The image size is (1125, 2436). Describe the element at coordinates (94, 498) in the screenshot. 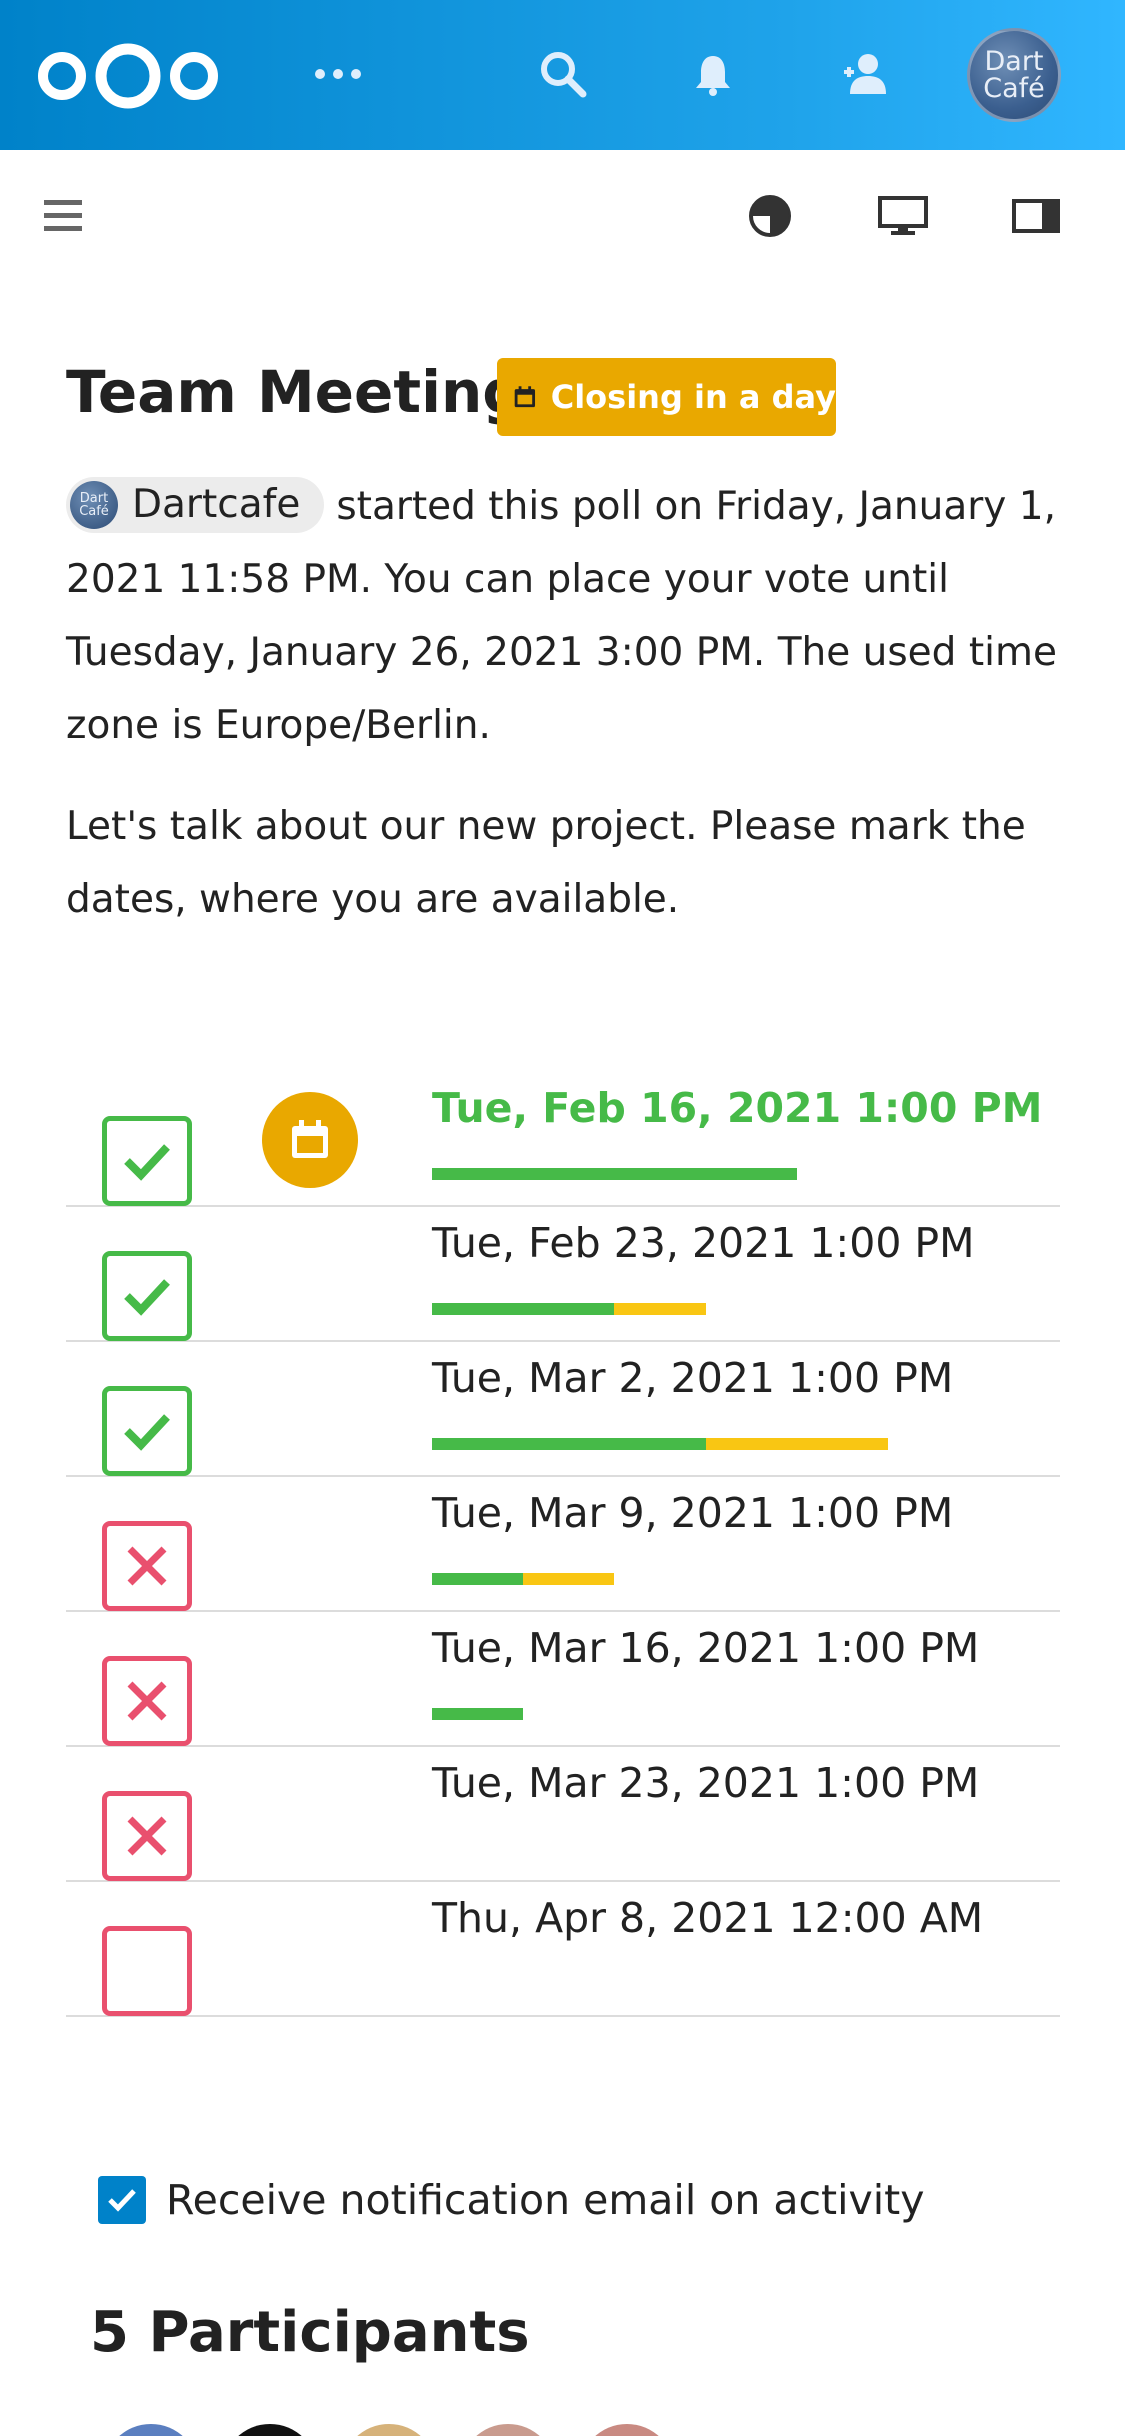

I see `owner-avatar-line1: Dart` at that location.